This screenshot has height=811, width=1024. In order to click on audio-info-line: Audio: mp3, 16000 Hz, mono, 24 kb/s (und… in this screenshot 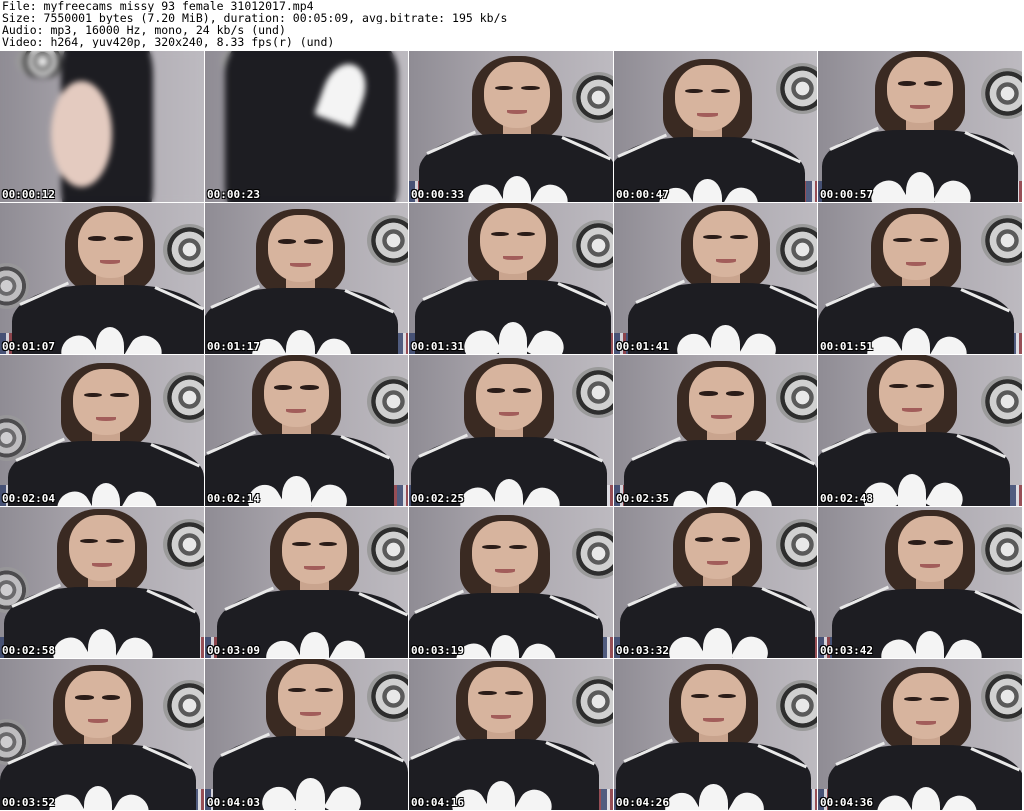, I will do `click(144, 30)`.